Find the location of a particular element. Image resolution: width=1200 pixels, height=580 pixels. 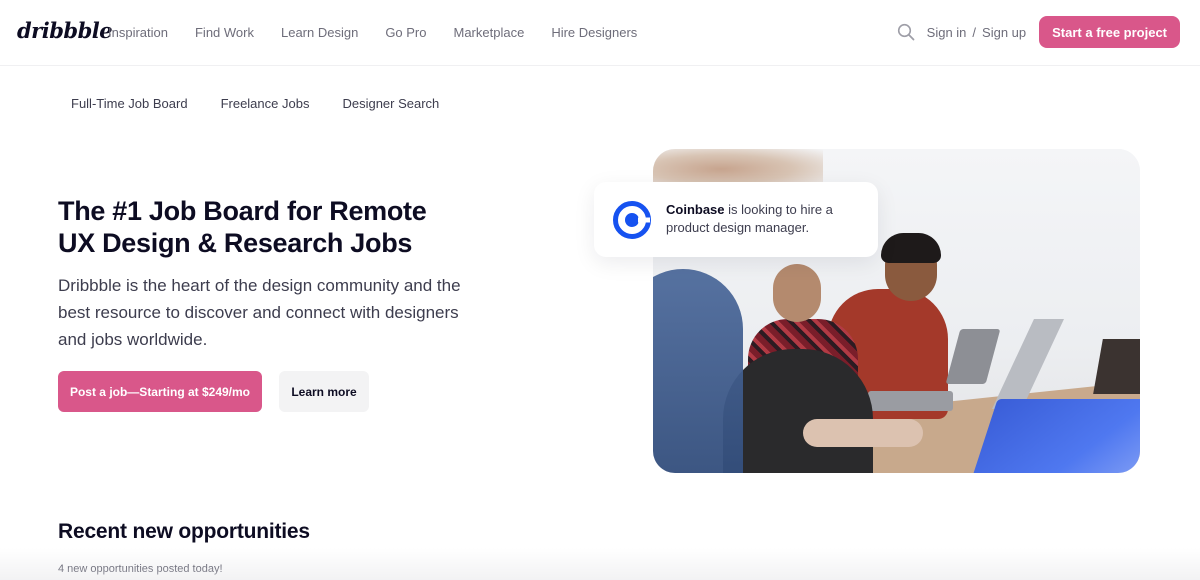

photo-laptop is located at coordinates (910, 401).